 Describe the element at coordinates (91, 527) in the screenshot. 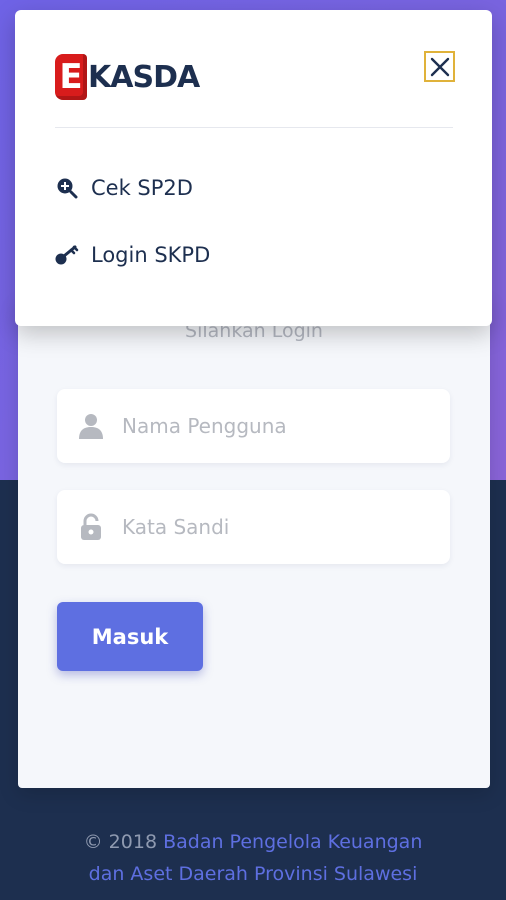

I see `unlock-icon` at that location.